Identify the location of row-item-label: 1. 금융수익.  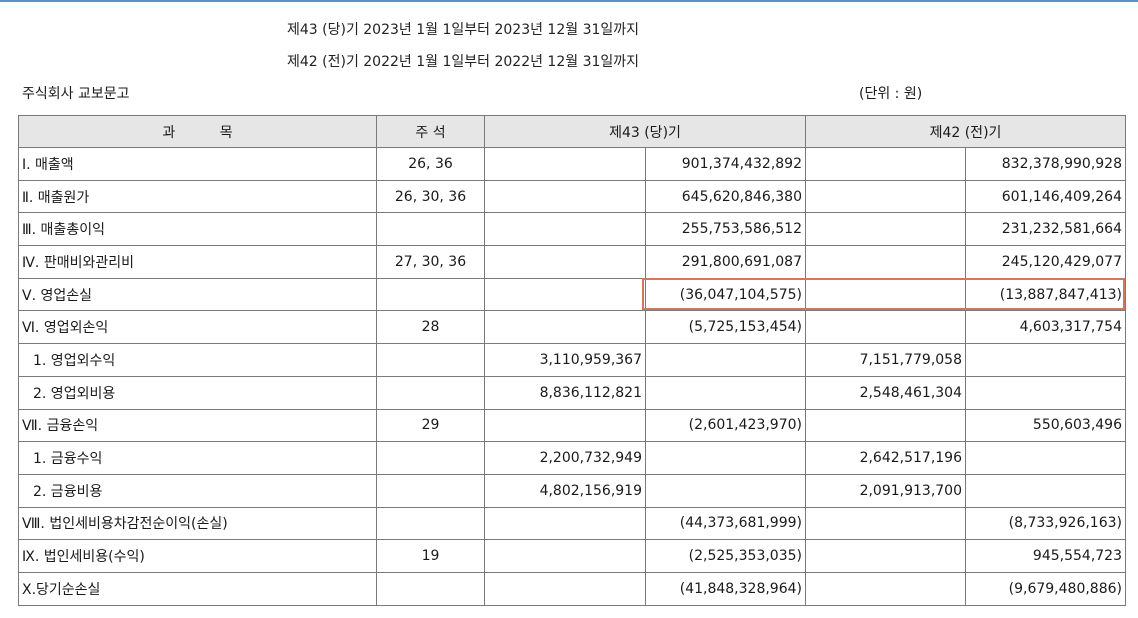
(197, 458).